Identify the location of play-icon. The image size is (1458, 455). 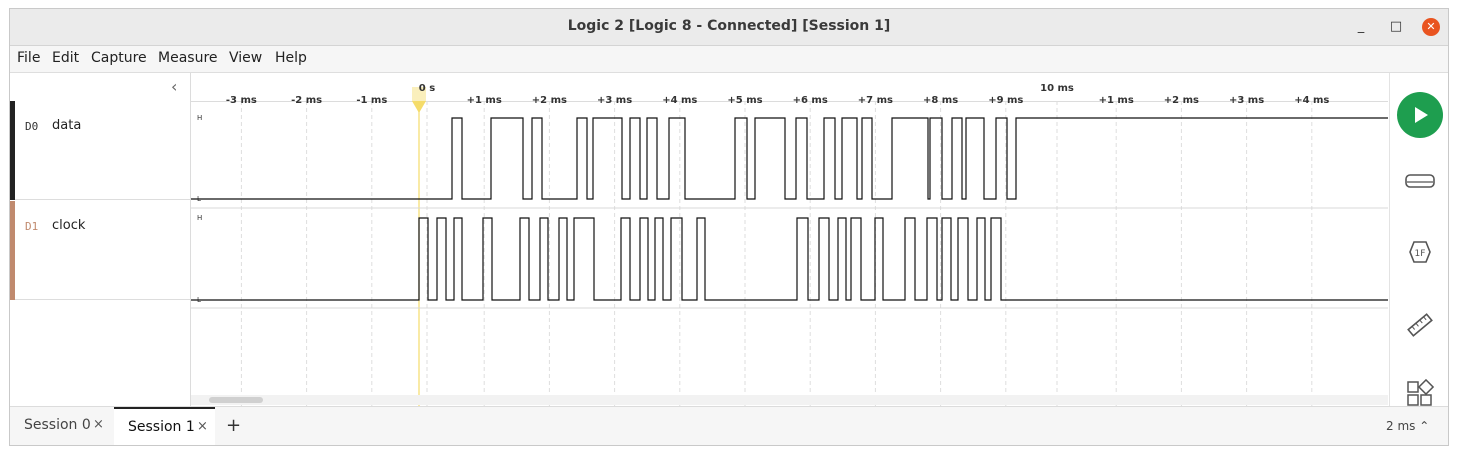
(1421, 115).